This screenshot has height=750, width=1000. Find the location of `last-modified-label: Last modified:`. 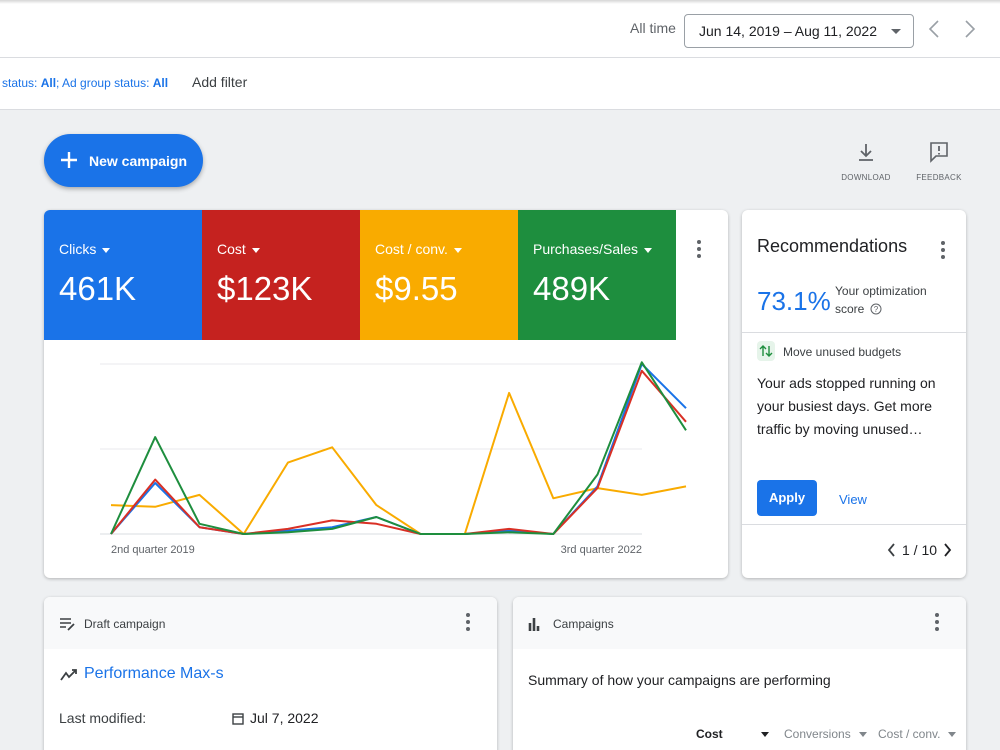

last-modified-label: Last modified: is located at coordinates (103, 718).